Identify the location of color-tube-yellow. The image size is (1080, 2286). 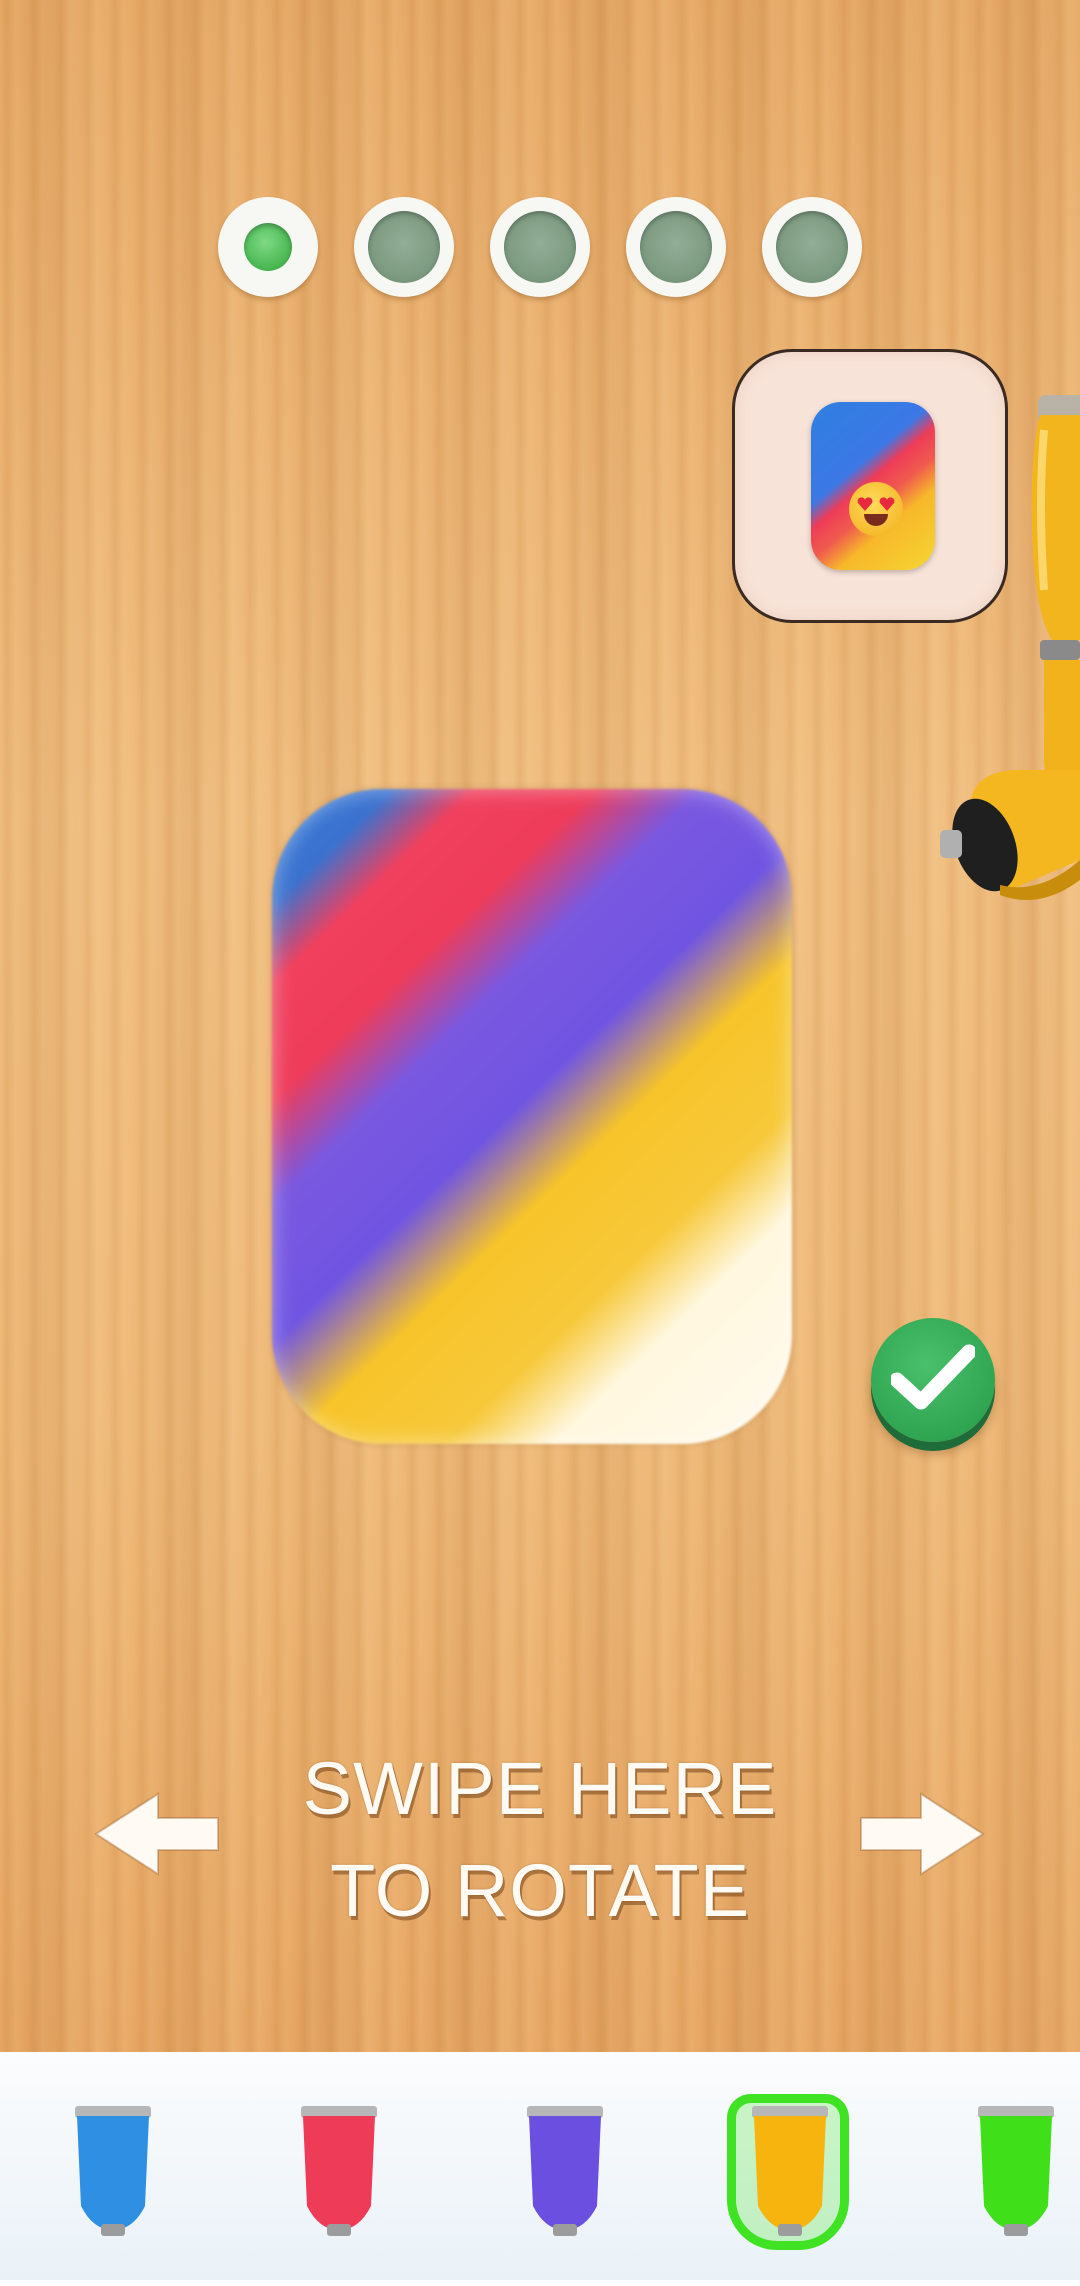
(788, 2190).